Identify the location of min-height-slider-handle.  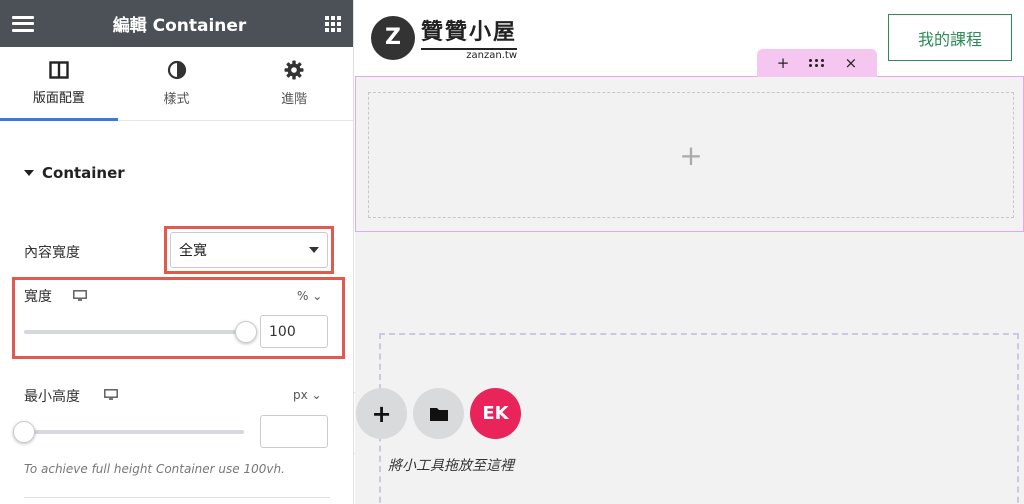
(24, 432).